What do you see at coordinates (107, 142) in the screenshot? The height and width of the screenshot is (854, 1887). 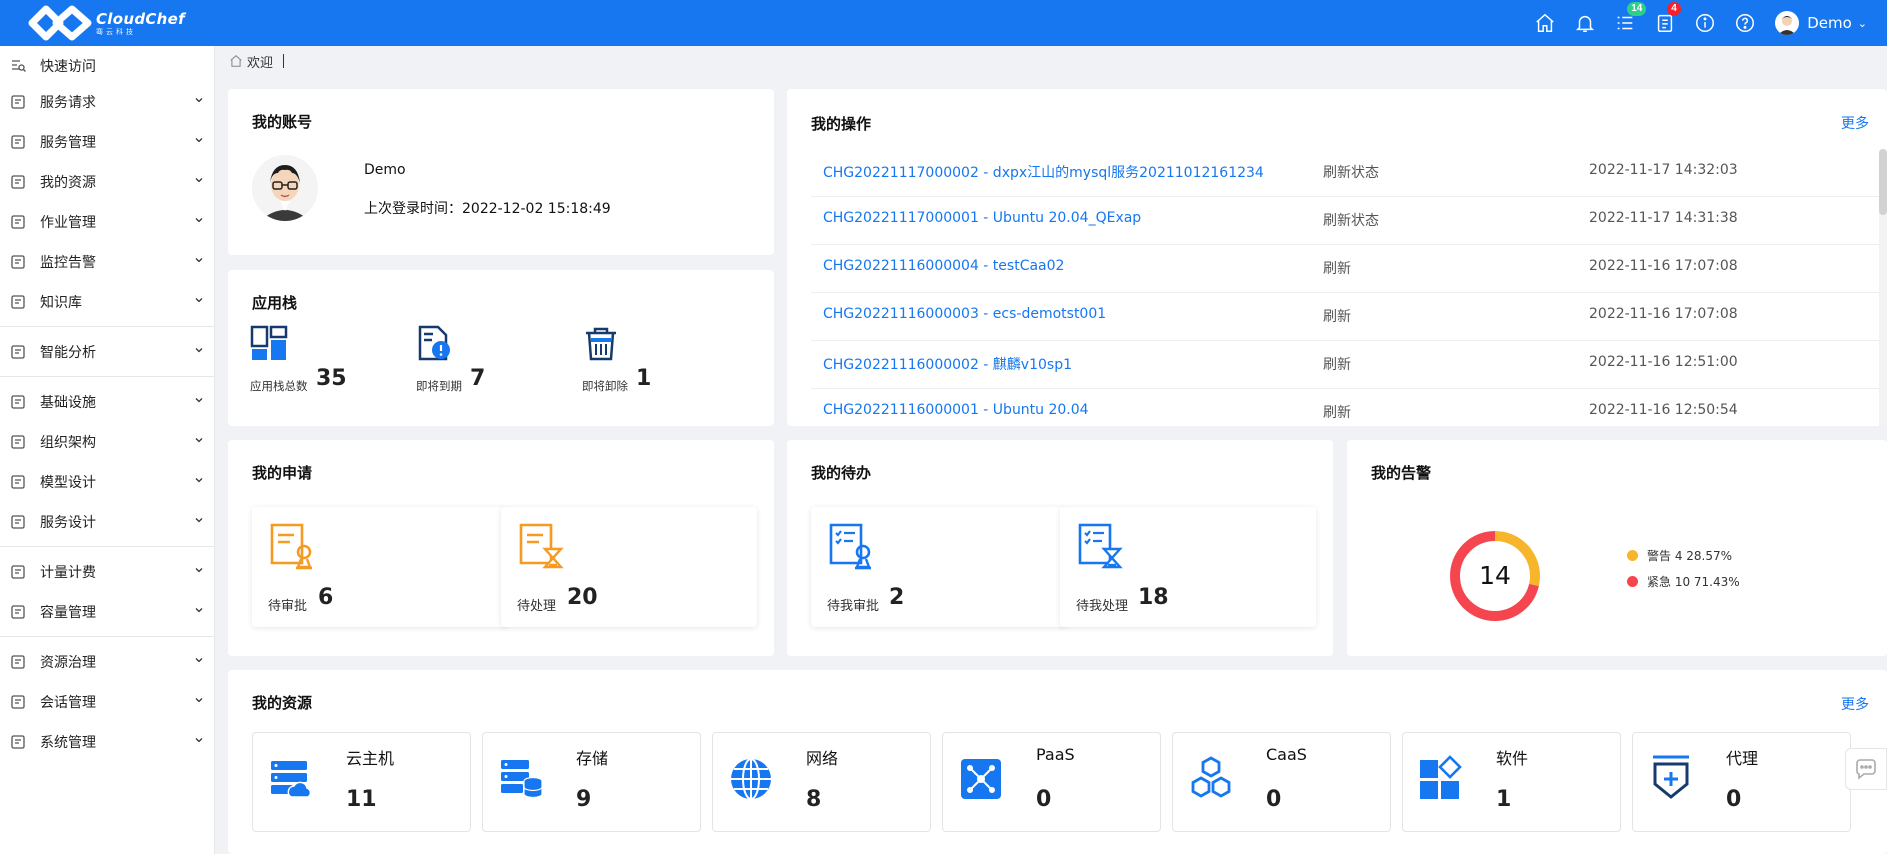 I see `sidebar-item-service-manage: 服务管理` at bounding box center [107, 142].